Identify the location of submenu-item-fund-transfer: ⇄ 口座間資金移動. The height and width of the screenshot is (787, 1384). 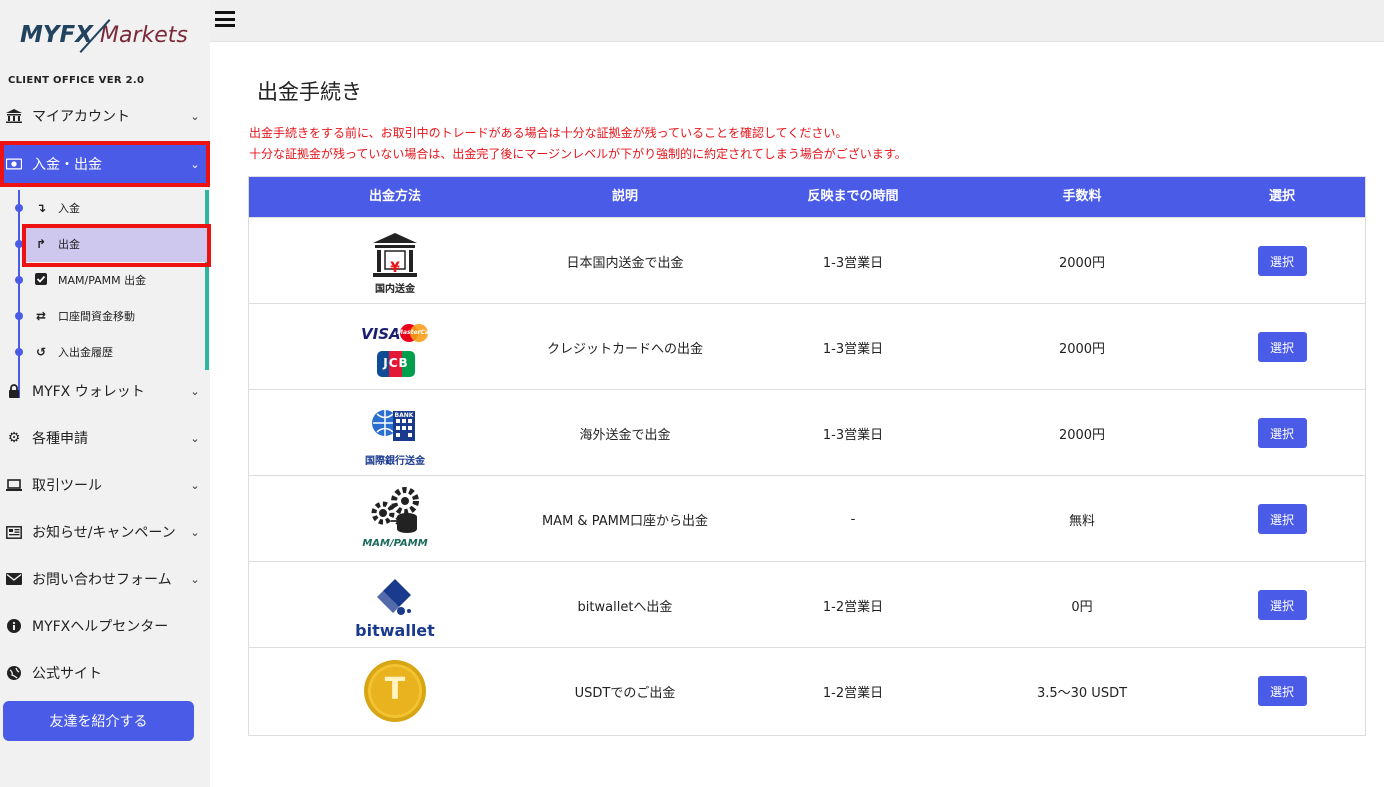
(112, 316).